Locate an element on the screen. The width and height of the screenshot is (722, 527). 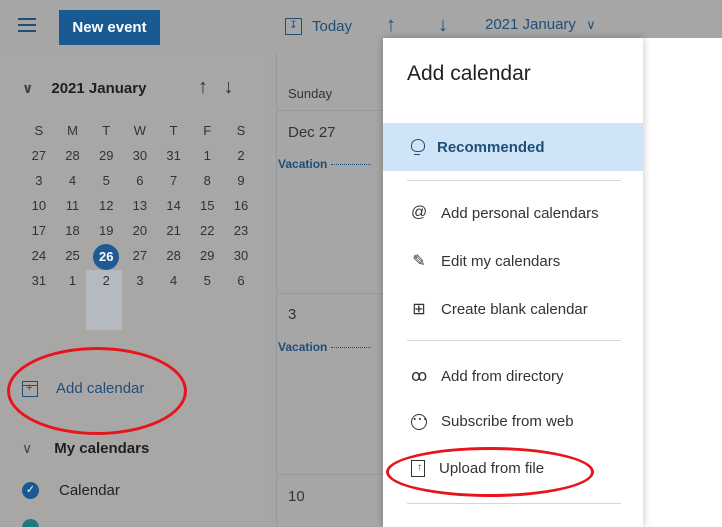
day-cell: 20 is located at coordinates (140, 231).